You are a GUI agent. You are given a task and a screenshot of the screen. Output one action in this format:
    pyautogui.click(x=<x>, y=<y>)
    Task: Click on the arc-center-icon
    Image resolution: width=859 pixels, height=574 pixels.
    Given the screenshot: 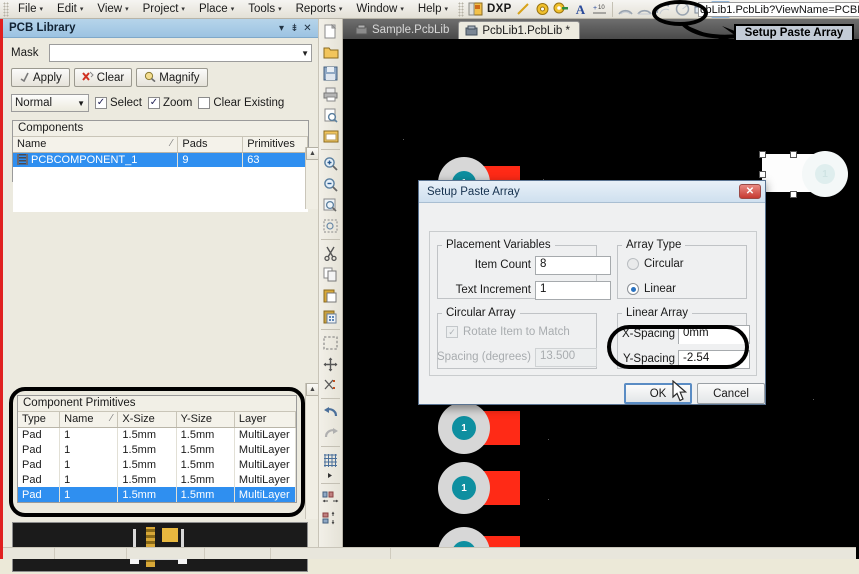 What is the action you would take?
    pyautogui.click(x=625, y=9)
    